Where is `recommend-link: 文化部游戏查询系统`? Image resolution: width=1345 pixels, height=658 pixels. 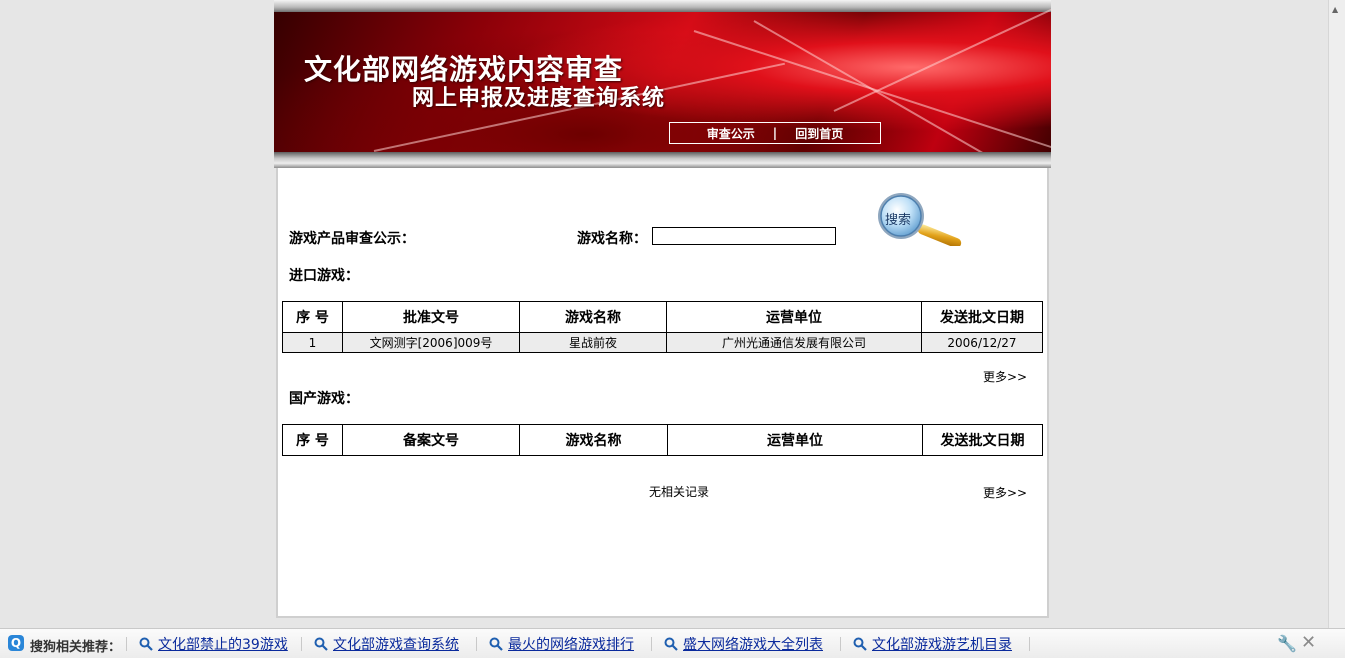 recommend-link: 文化部游戏查询系统 is located at coordinates (386, 644).